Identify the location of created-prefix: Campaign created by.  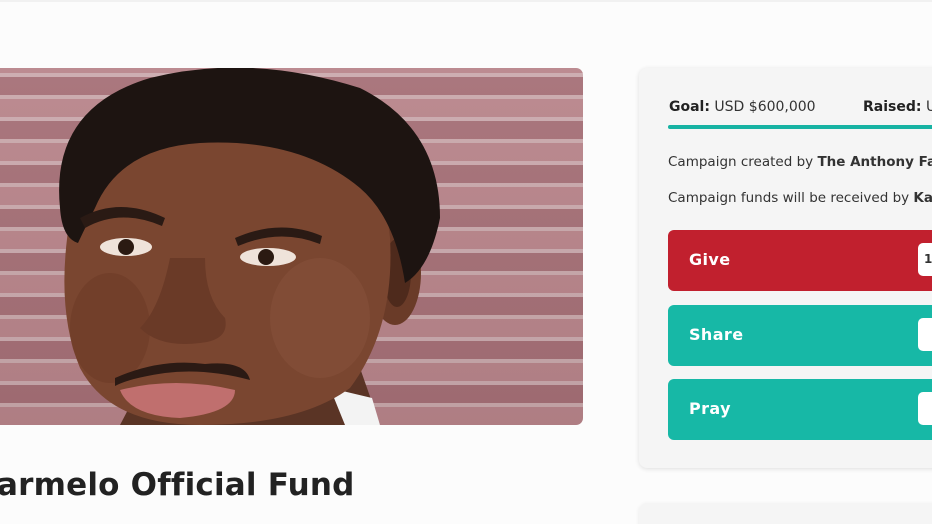
(741, 162).